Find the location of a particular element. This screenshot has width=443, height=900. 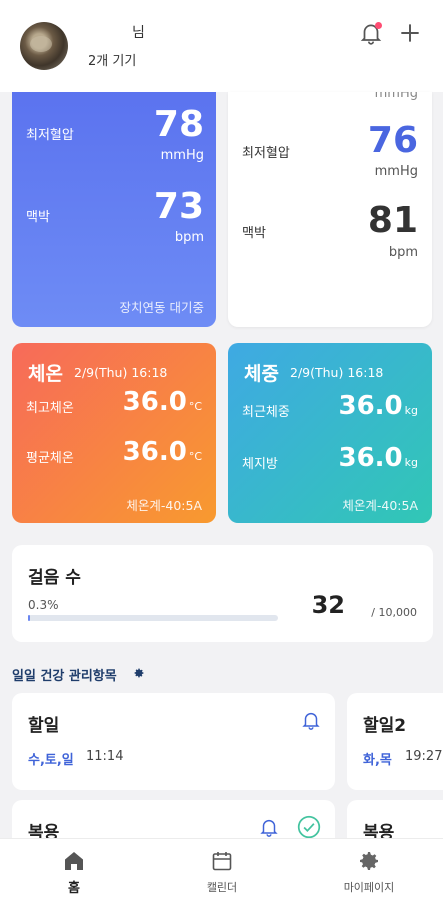

avatar is located at coordinates (44, 46).